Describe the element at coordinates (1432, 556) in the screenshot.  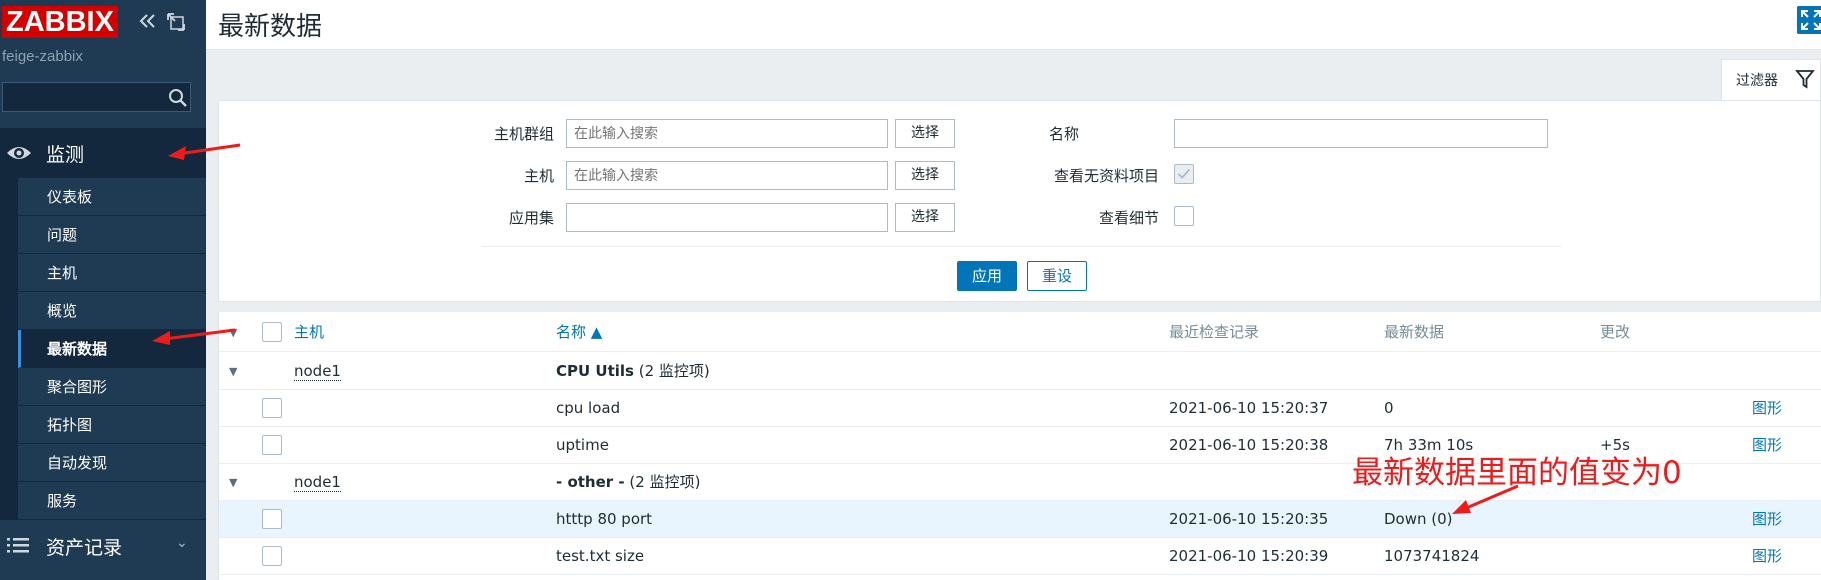
I see `item-last-value: 1073741824` at that location.